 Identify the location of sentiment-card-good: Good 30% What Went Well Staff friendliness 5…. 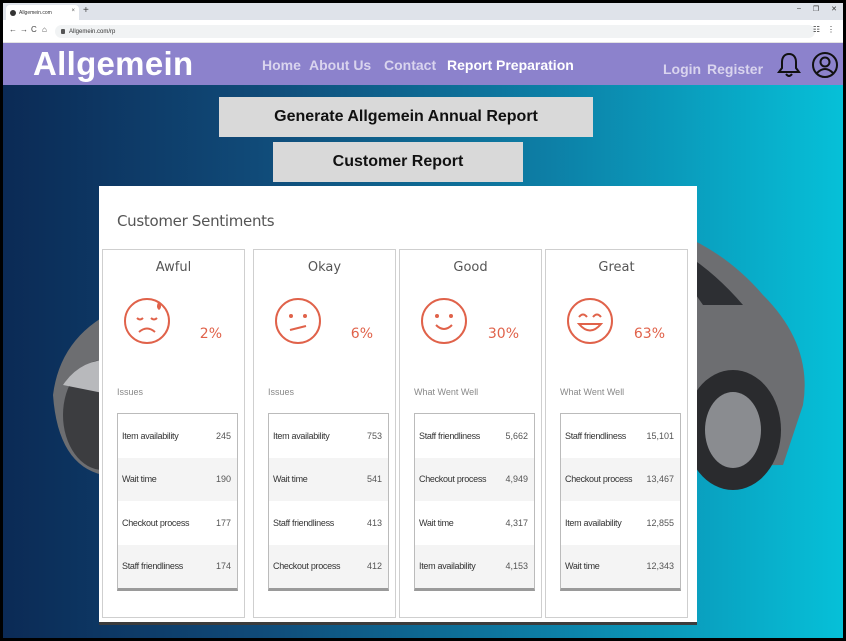
(470, 433).